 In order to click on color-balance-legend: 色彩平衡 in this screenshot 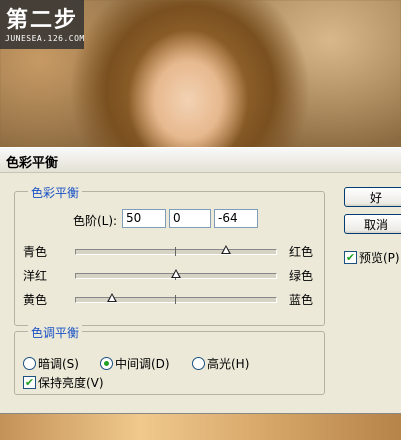, I will do `click(55, 192)`.